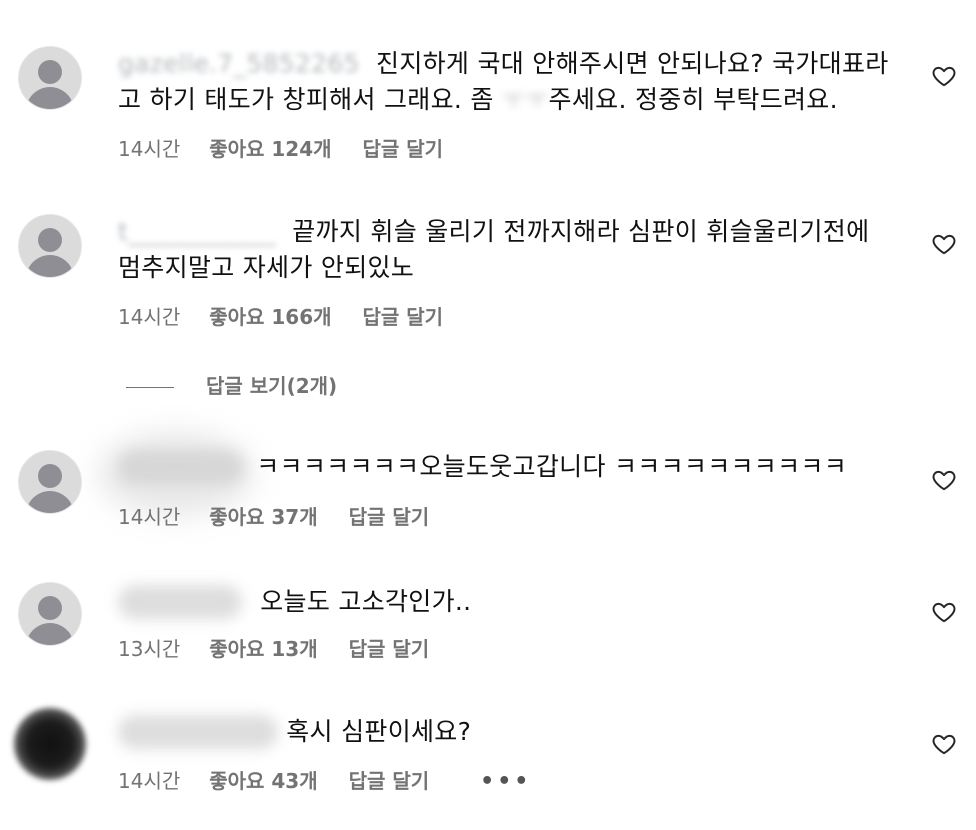  What do you see at coordinates (263, 781) in the screenshot?
I see `likes-count: 좋아요 43개` at bounding box center [263, 781].